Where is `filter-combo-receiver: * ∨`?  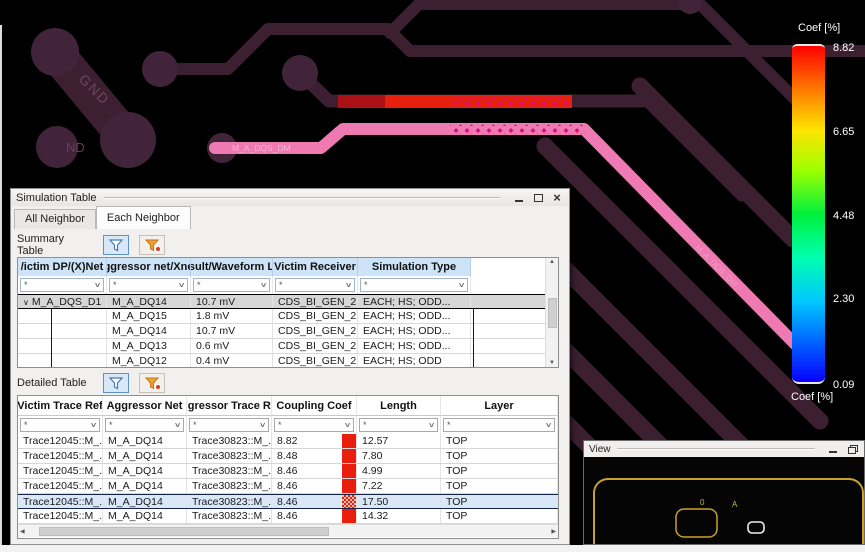 filter-combo-receiver: * ∨ is located at coordinates (315, 285).